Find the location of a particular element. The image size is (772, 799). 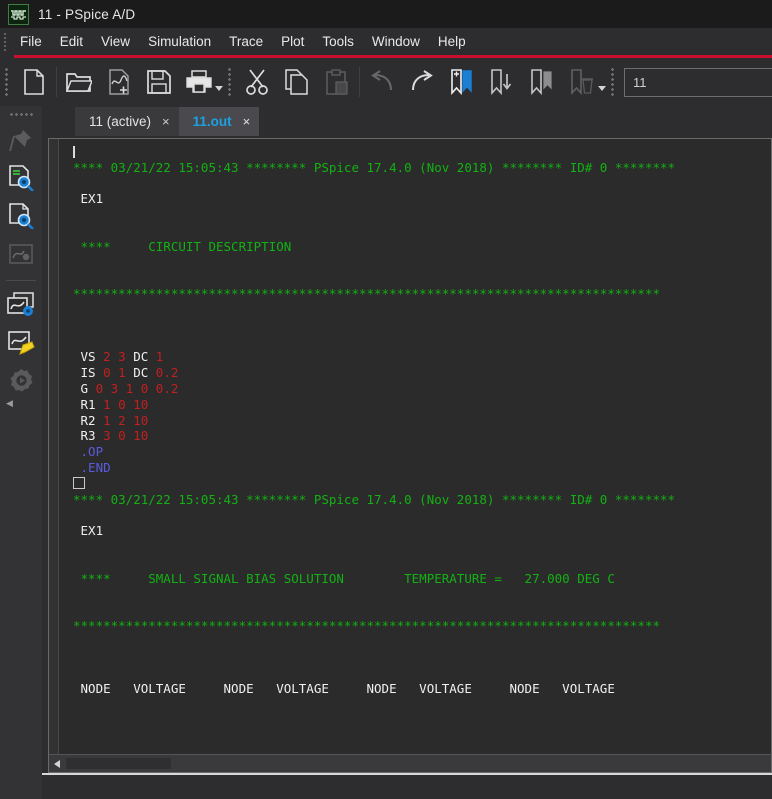

status-bar is located at coordinates (407, 786).